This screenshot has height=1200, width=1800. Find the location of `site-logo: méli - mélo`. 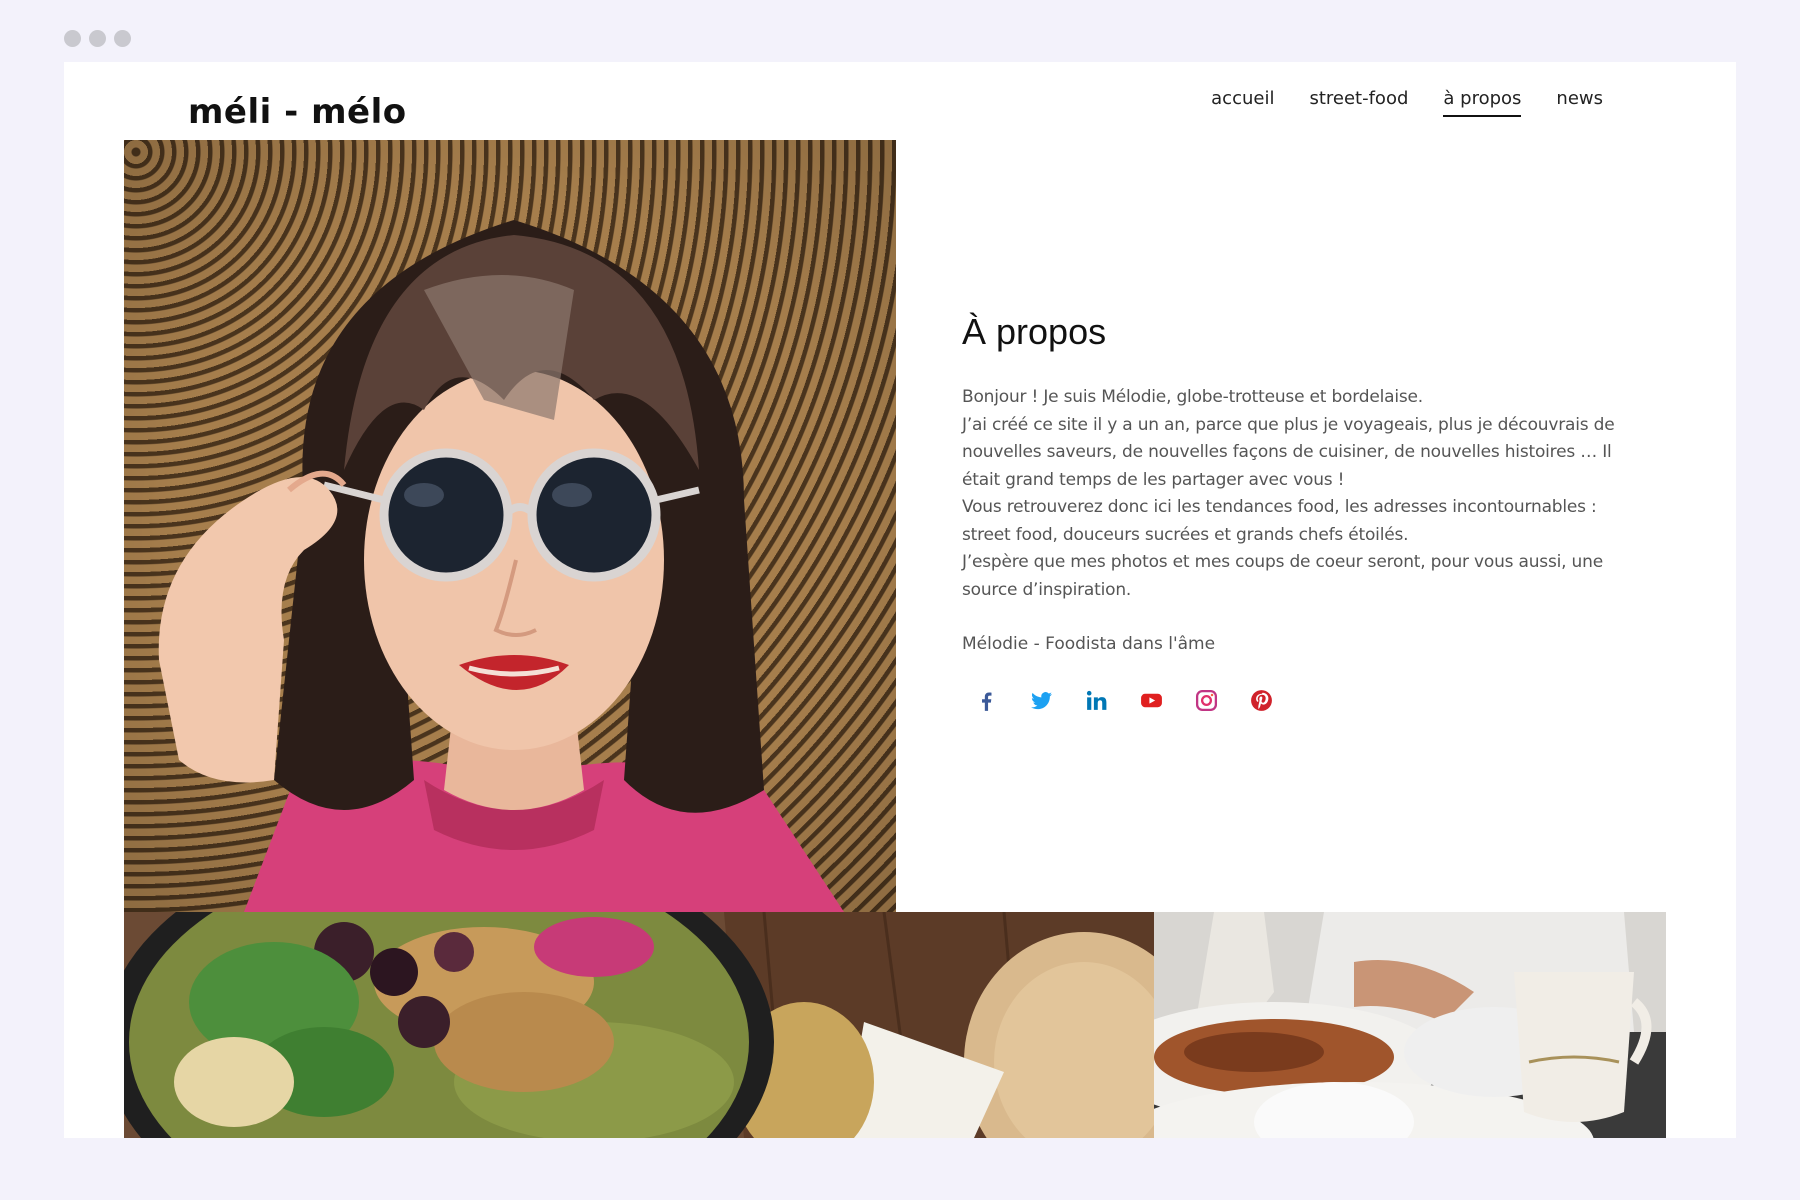

site-logo: méli - mélo is located at coordinates (297, 112).